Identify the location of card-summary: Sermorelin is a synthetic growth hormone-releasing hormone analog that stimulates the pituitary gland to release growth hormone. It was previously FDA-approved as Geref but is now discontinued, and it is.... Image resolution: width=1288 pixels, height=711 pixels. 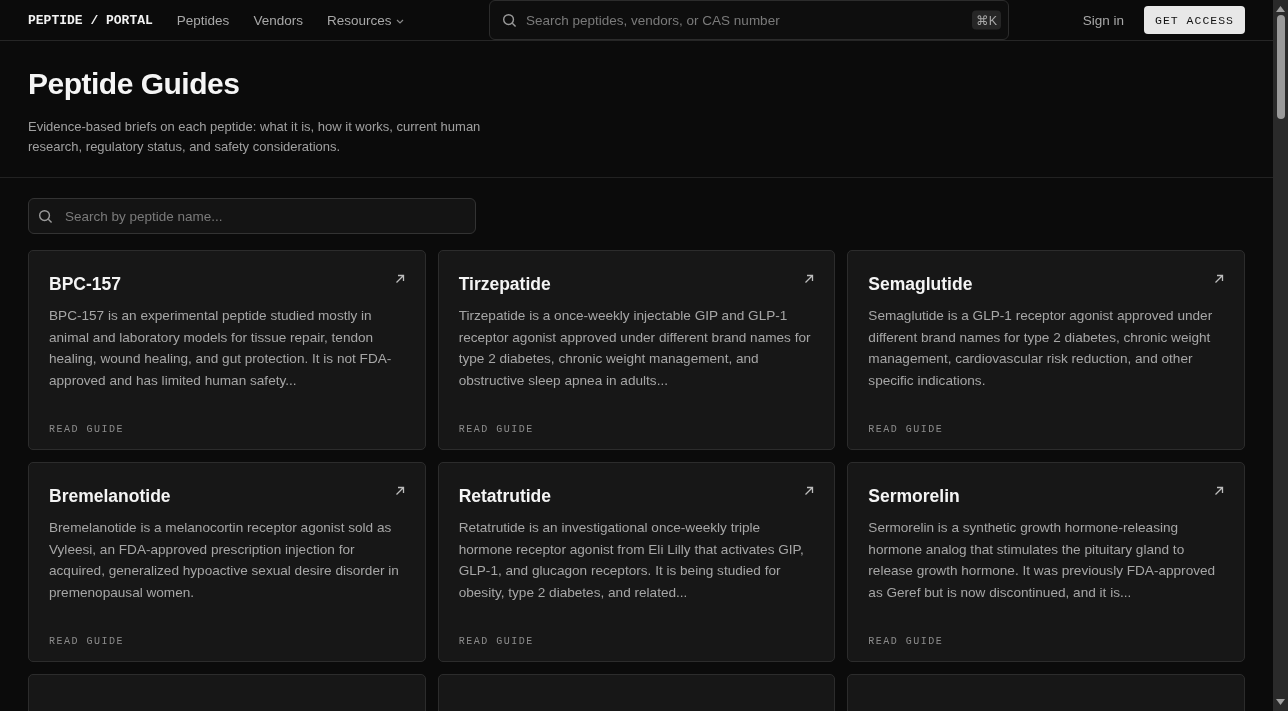
(1042, 560).